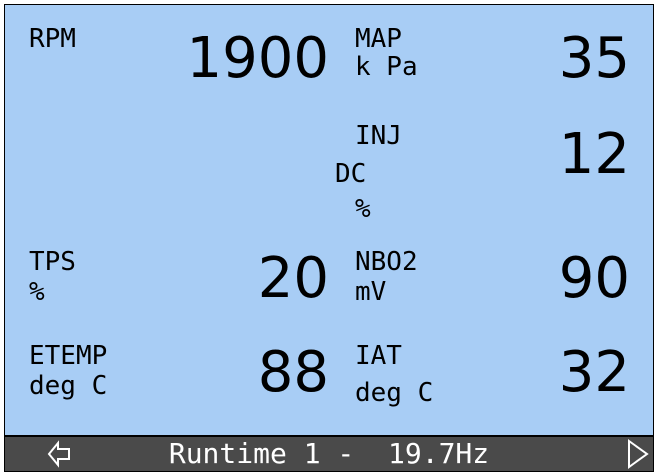  Describe the element at coordinates (257, 58) in the screenshot. I see `rpm-value: 1900` at that location.